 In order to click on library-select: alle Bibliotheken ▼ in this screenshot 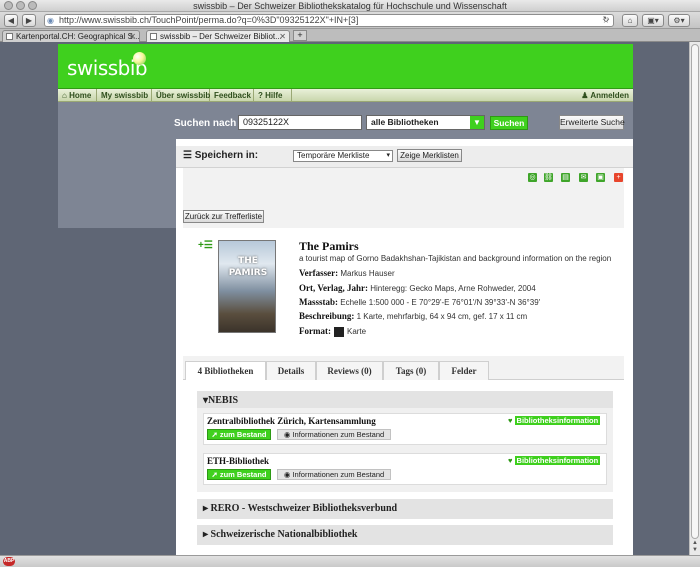, I will do `click(425, 122)`.